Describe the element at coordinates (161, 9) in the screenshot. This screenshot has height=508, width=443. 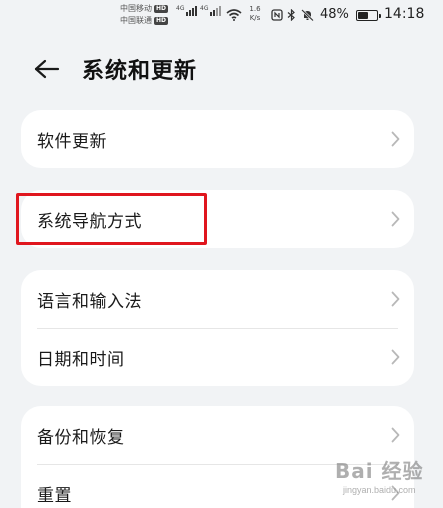
I see `hd-badge-1: HD` at that location.